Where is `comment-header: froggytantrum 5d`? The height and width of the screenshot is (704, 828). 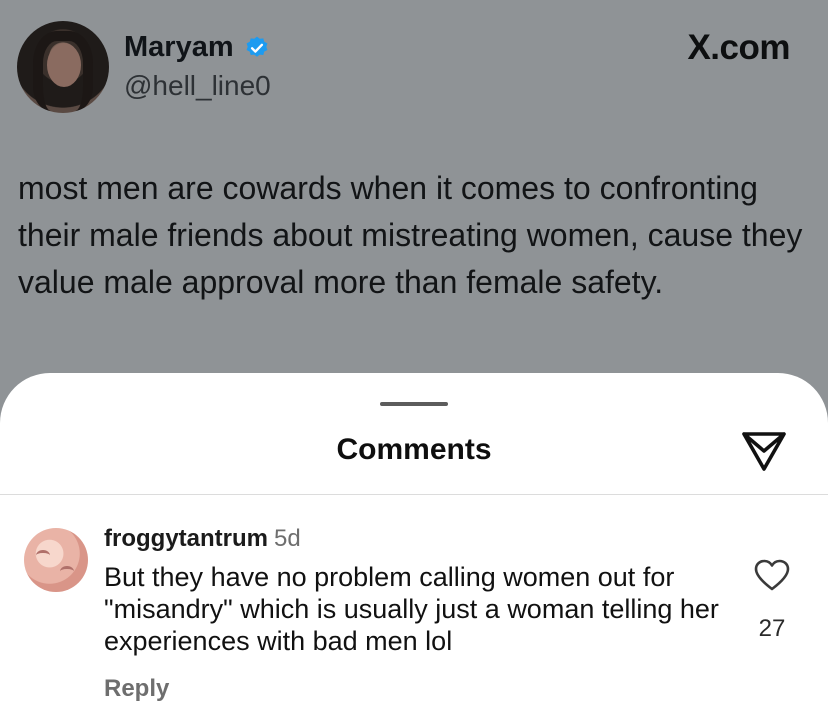
comment-header: froggytantrum 5d is located at coordinates (202, 539).